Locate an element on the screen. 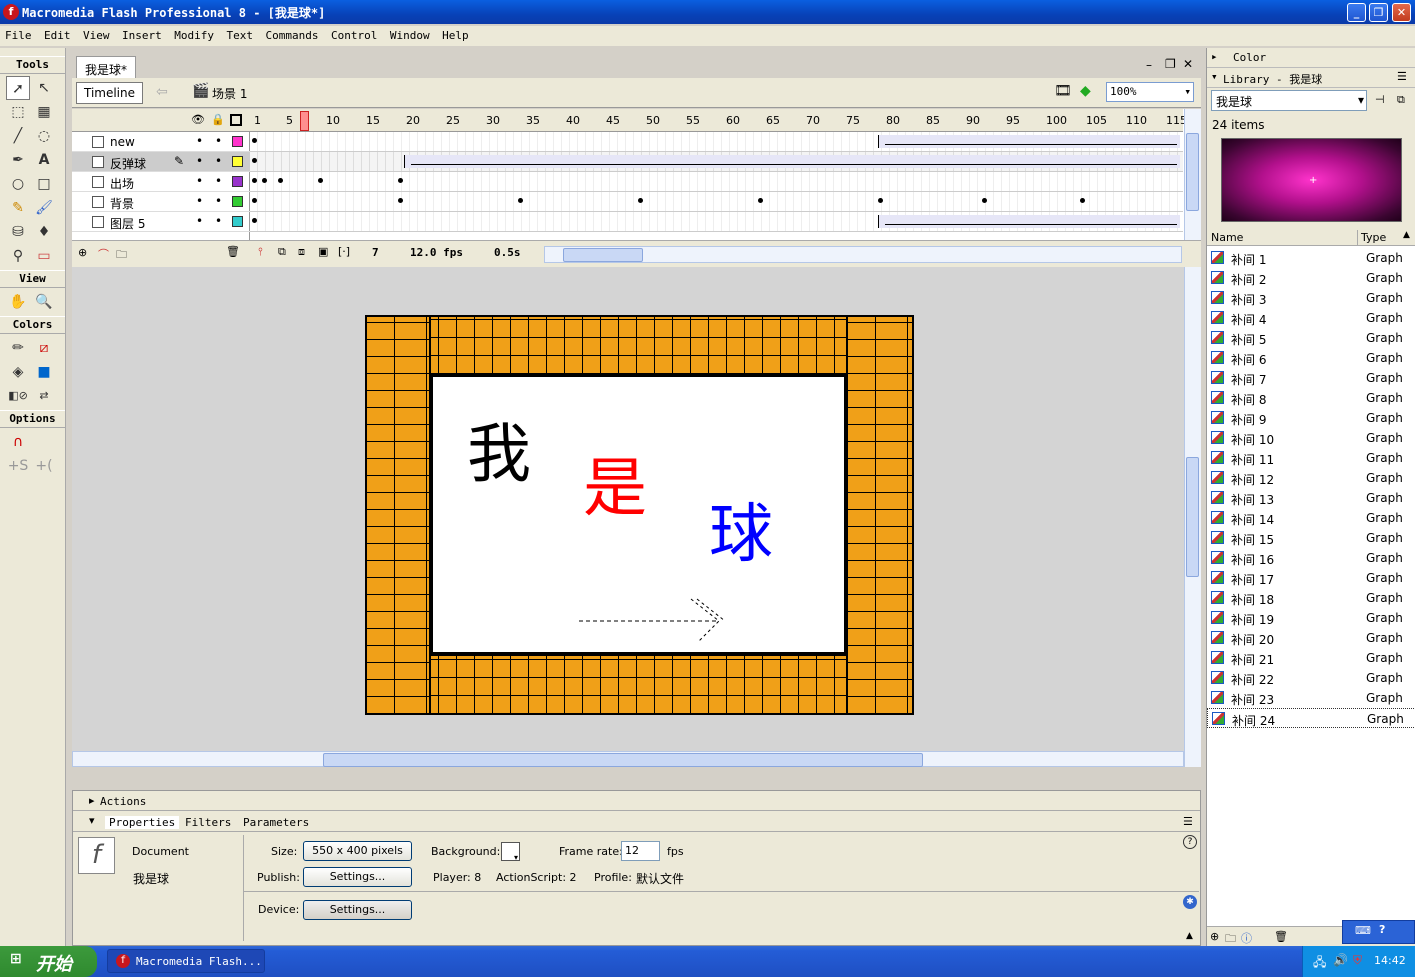 This screenshot has width=1415, height=977. col-type: Type is located at coordinates (1373, 237).